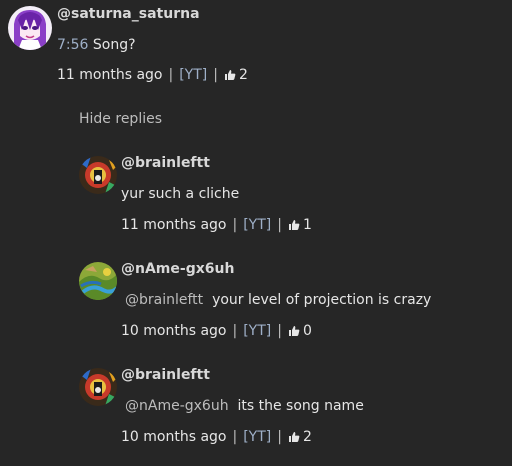 Image resolution: width=512 pixels, height=466 pixels. What do you see at coordinates (72, 45) in the screenshot?
I see `timestamp-link: 7:56` at bounding box center [72, 45].